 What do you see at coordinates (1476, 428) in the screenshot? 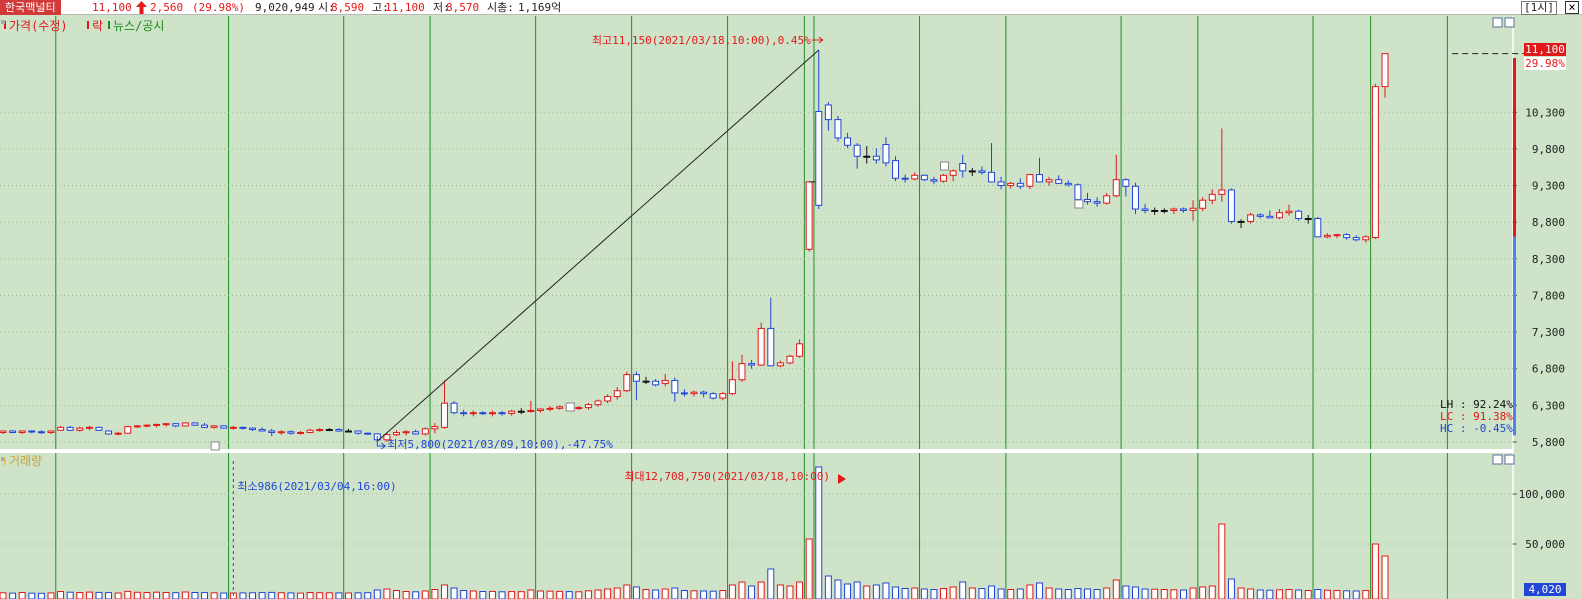
I see `stat-label: HC : -0.45%` at bounding box center [1476, 428].